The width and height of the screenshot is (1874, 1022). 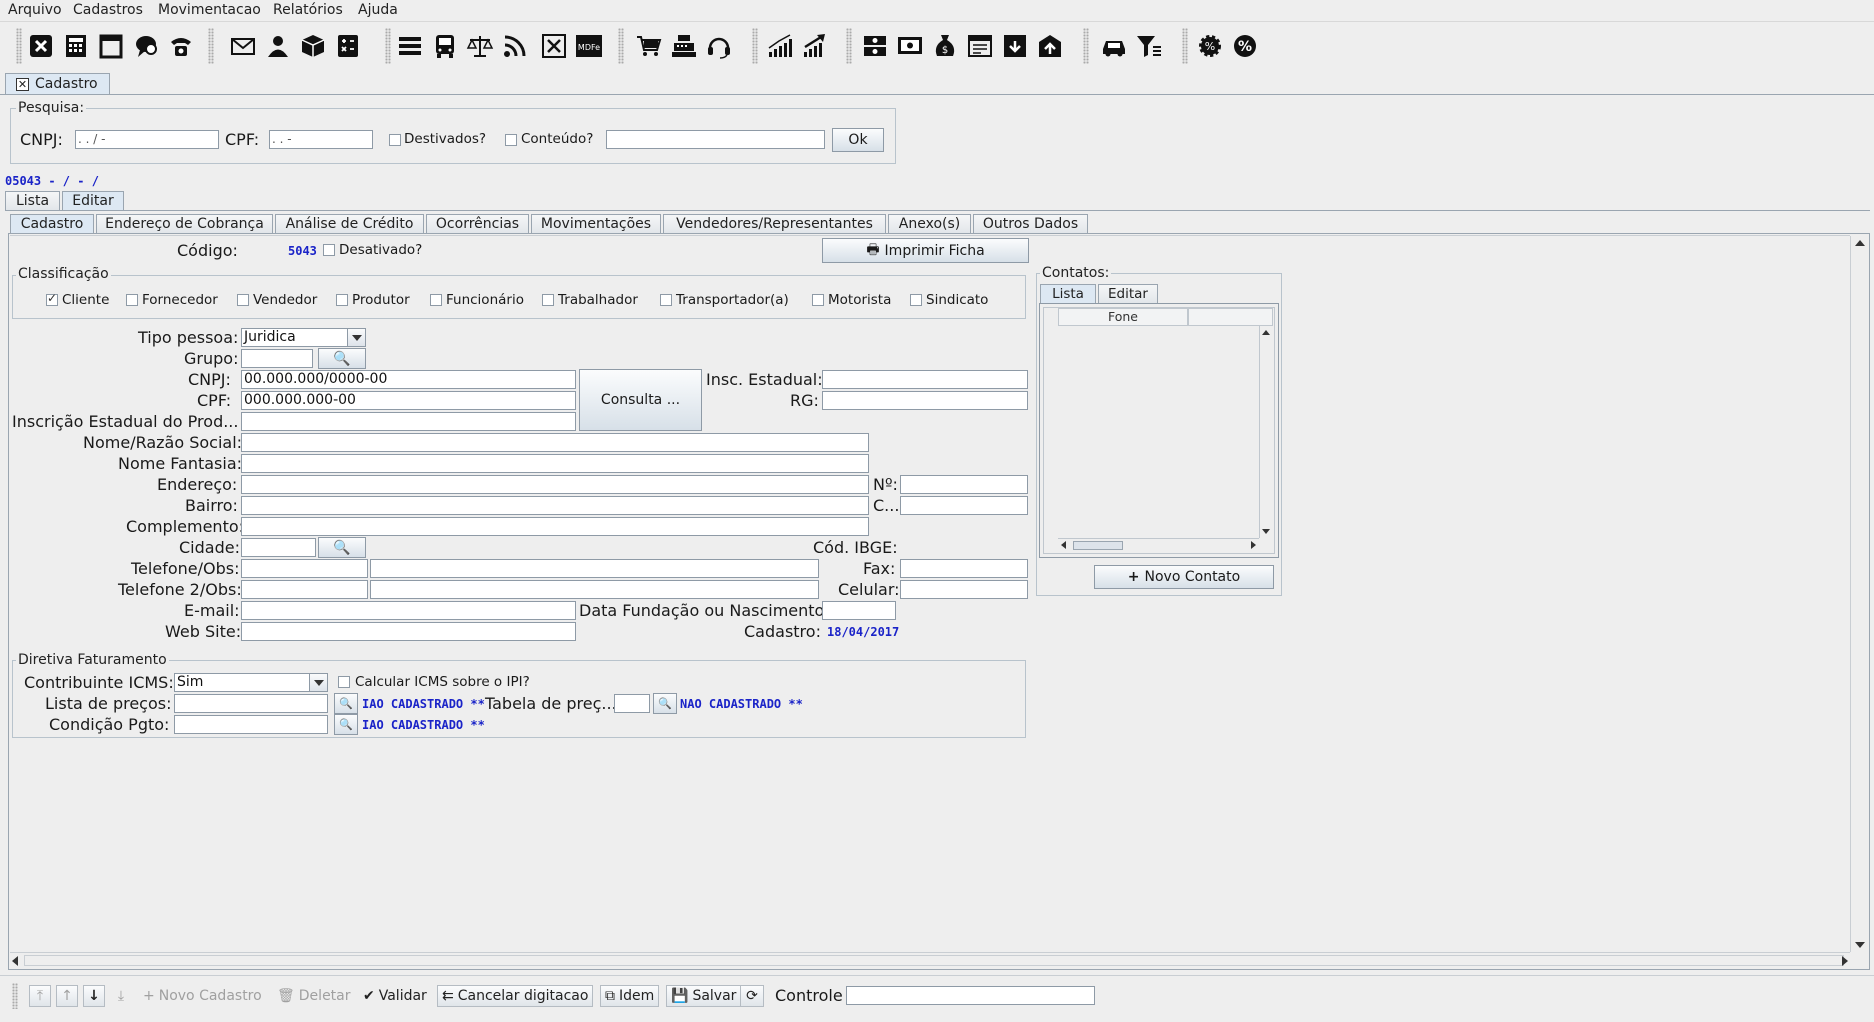 What do you see at coordinates (719, 46) in the screenshot?
I see `headset-icon` at bounding box center [719, 46].